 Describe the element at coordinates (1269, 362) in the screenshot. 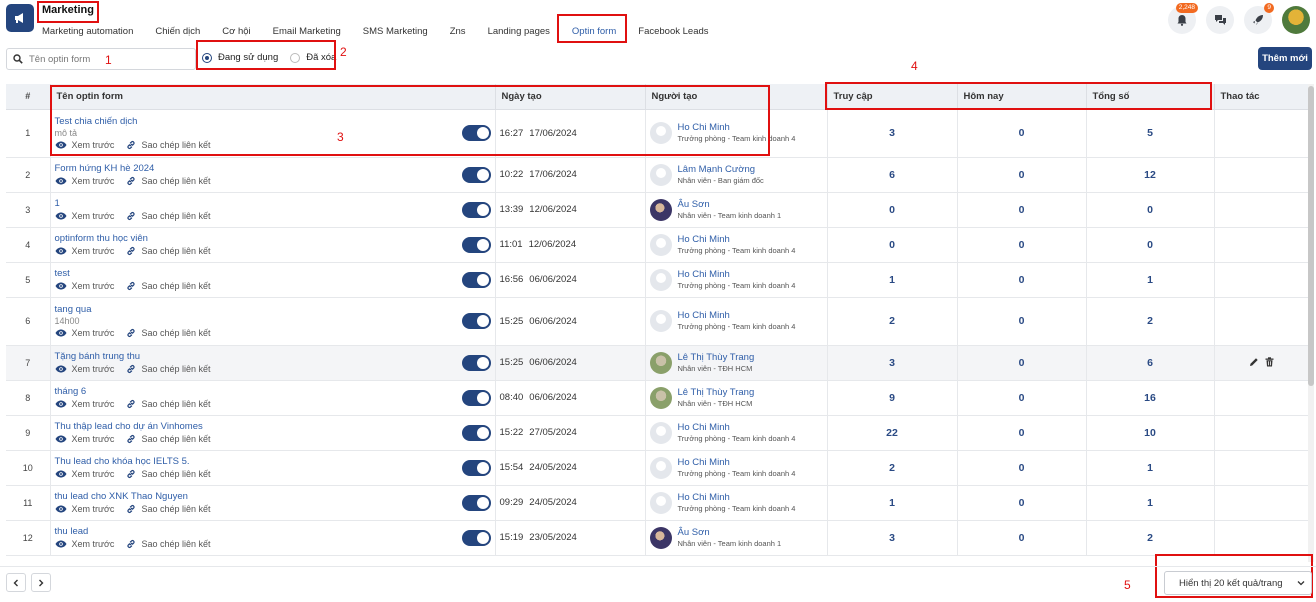

I see `delete-icon` at that location.